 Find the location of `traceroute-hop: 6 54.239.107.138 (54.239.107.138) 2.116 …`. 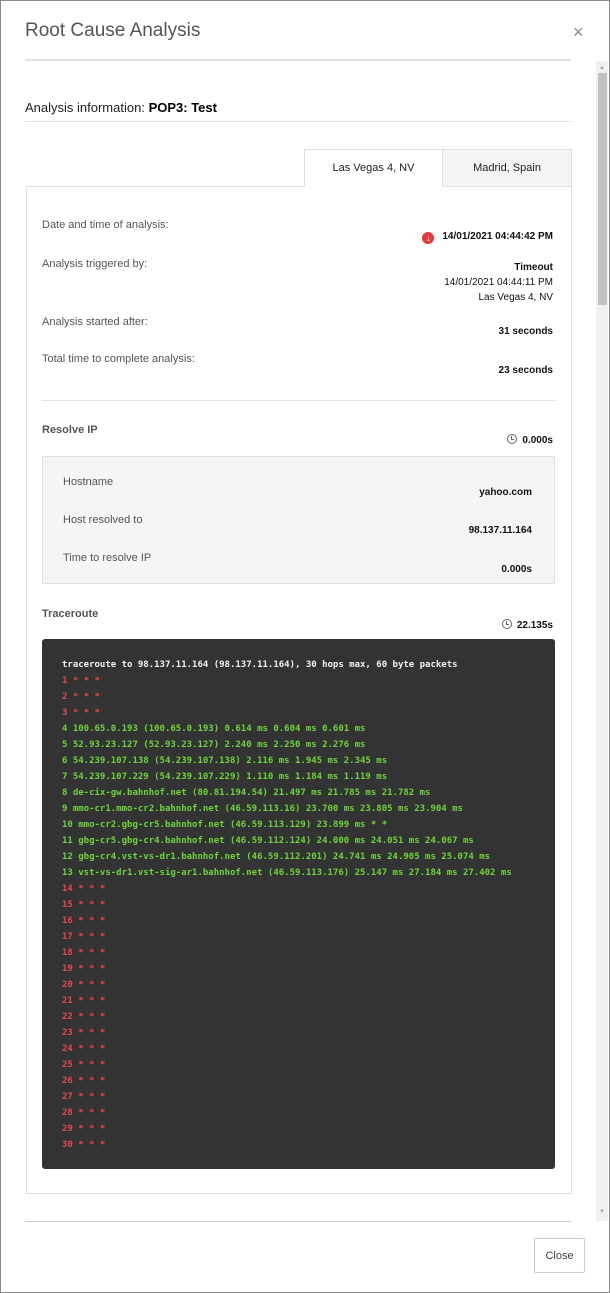

traceroute-hop: 6 54.239.107.138 (54.239.107.138) 2.116 … is located at coordinates (225, 761).